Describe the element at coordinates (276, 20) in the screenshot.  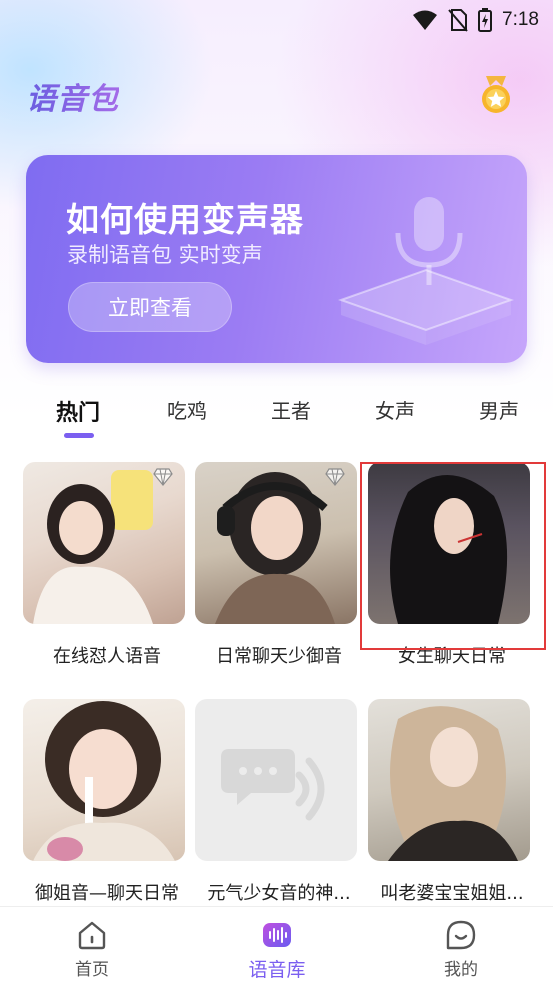
I see `status-bar: 7:18` at that location.